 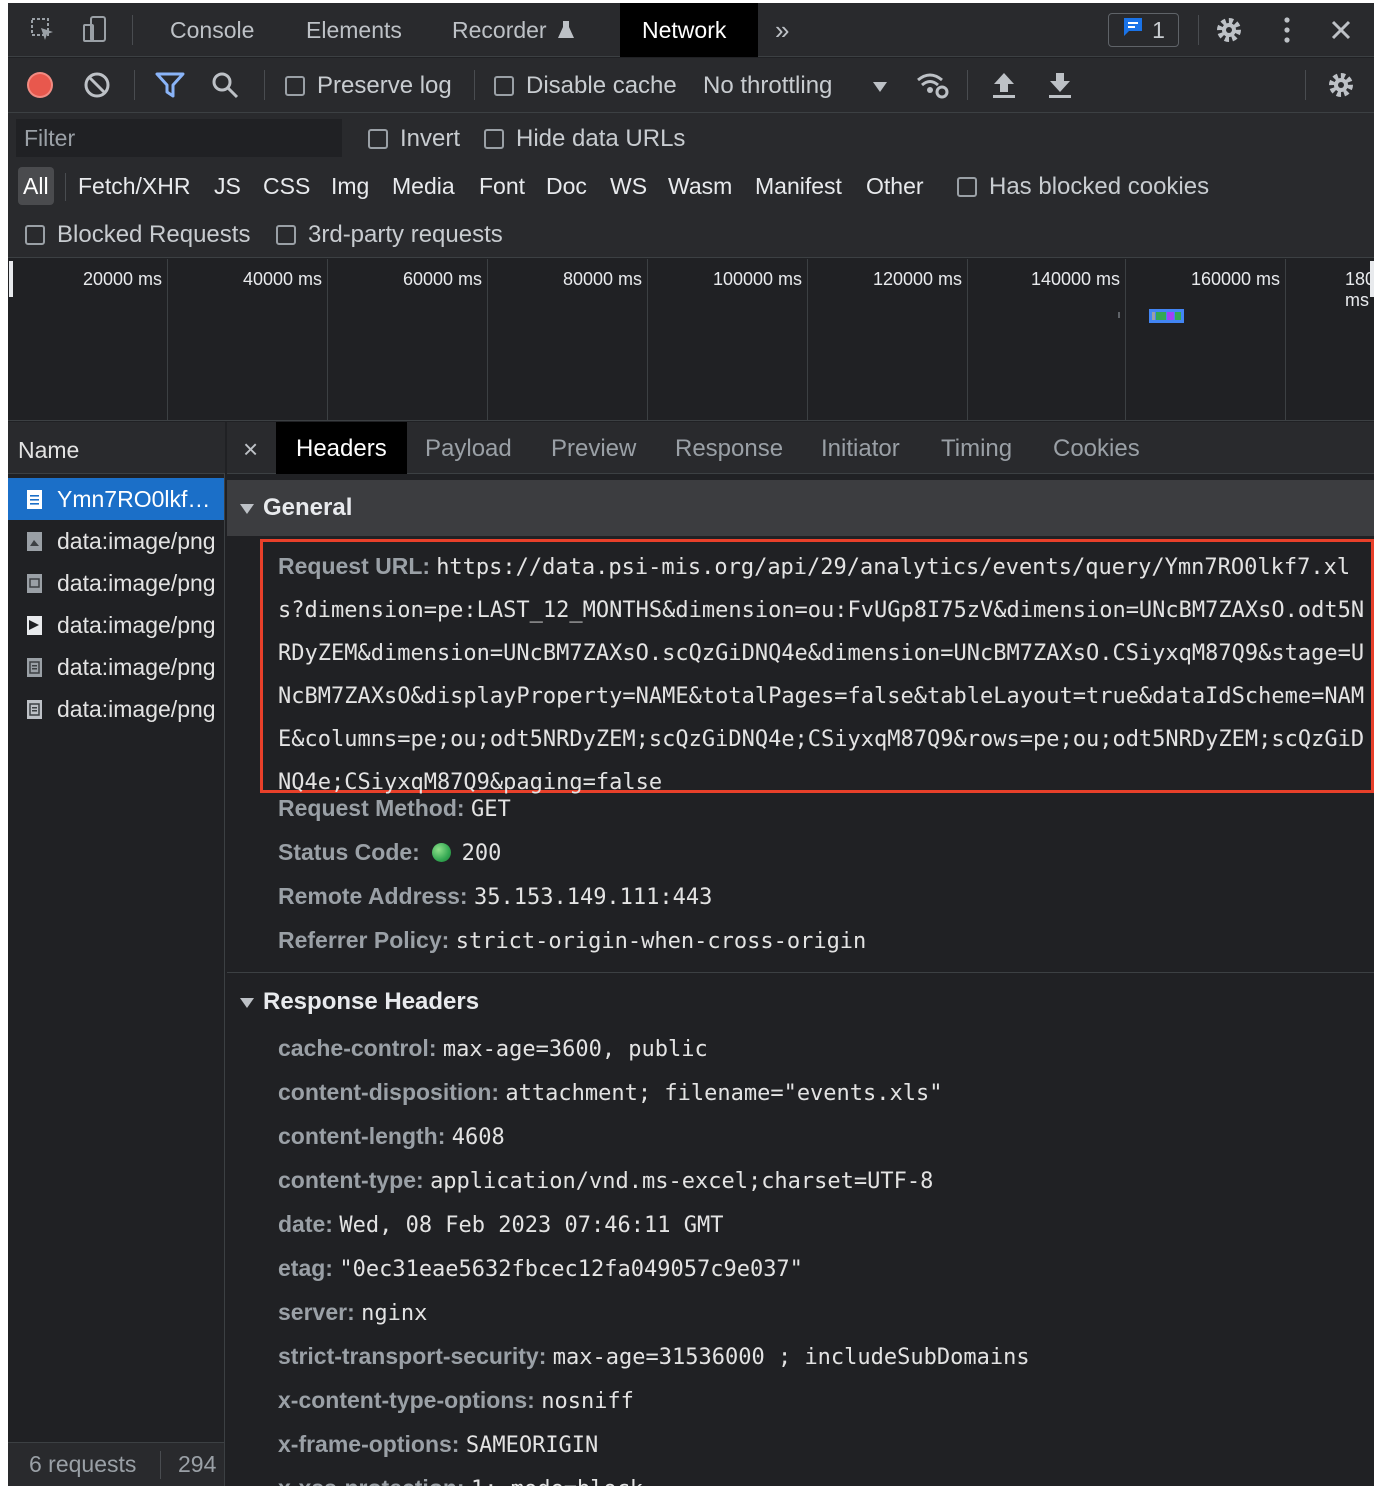 What do you see at coordinates (571, 1269) in the screenshot?
I see `header-value: "0ec31eae5632fbcec12fa049057c9e037"` at bounding box center [571, 1269].